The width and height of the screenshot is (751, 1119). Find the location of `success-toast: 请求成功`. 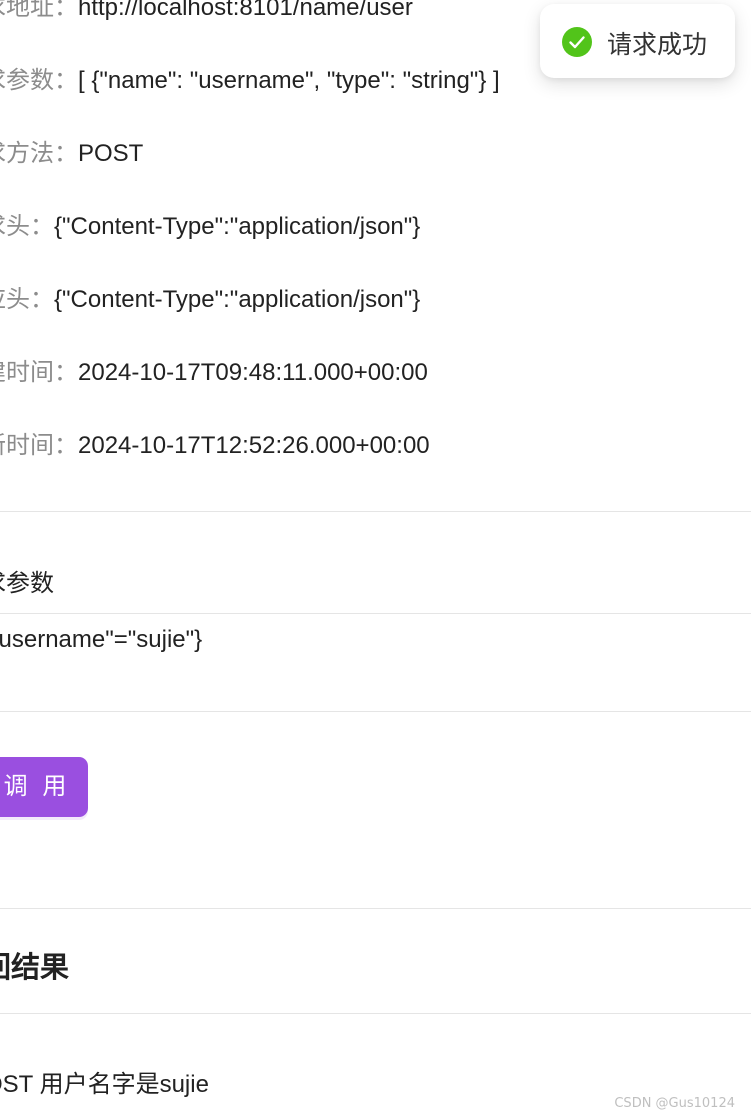

success-toast: 请求成功 is located at coordinates (637, 41).